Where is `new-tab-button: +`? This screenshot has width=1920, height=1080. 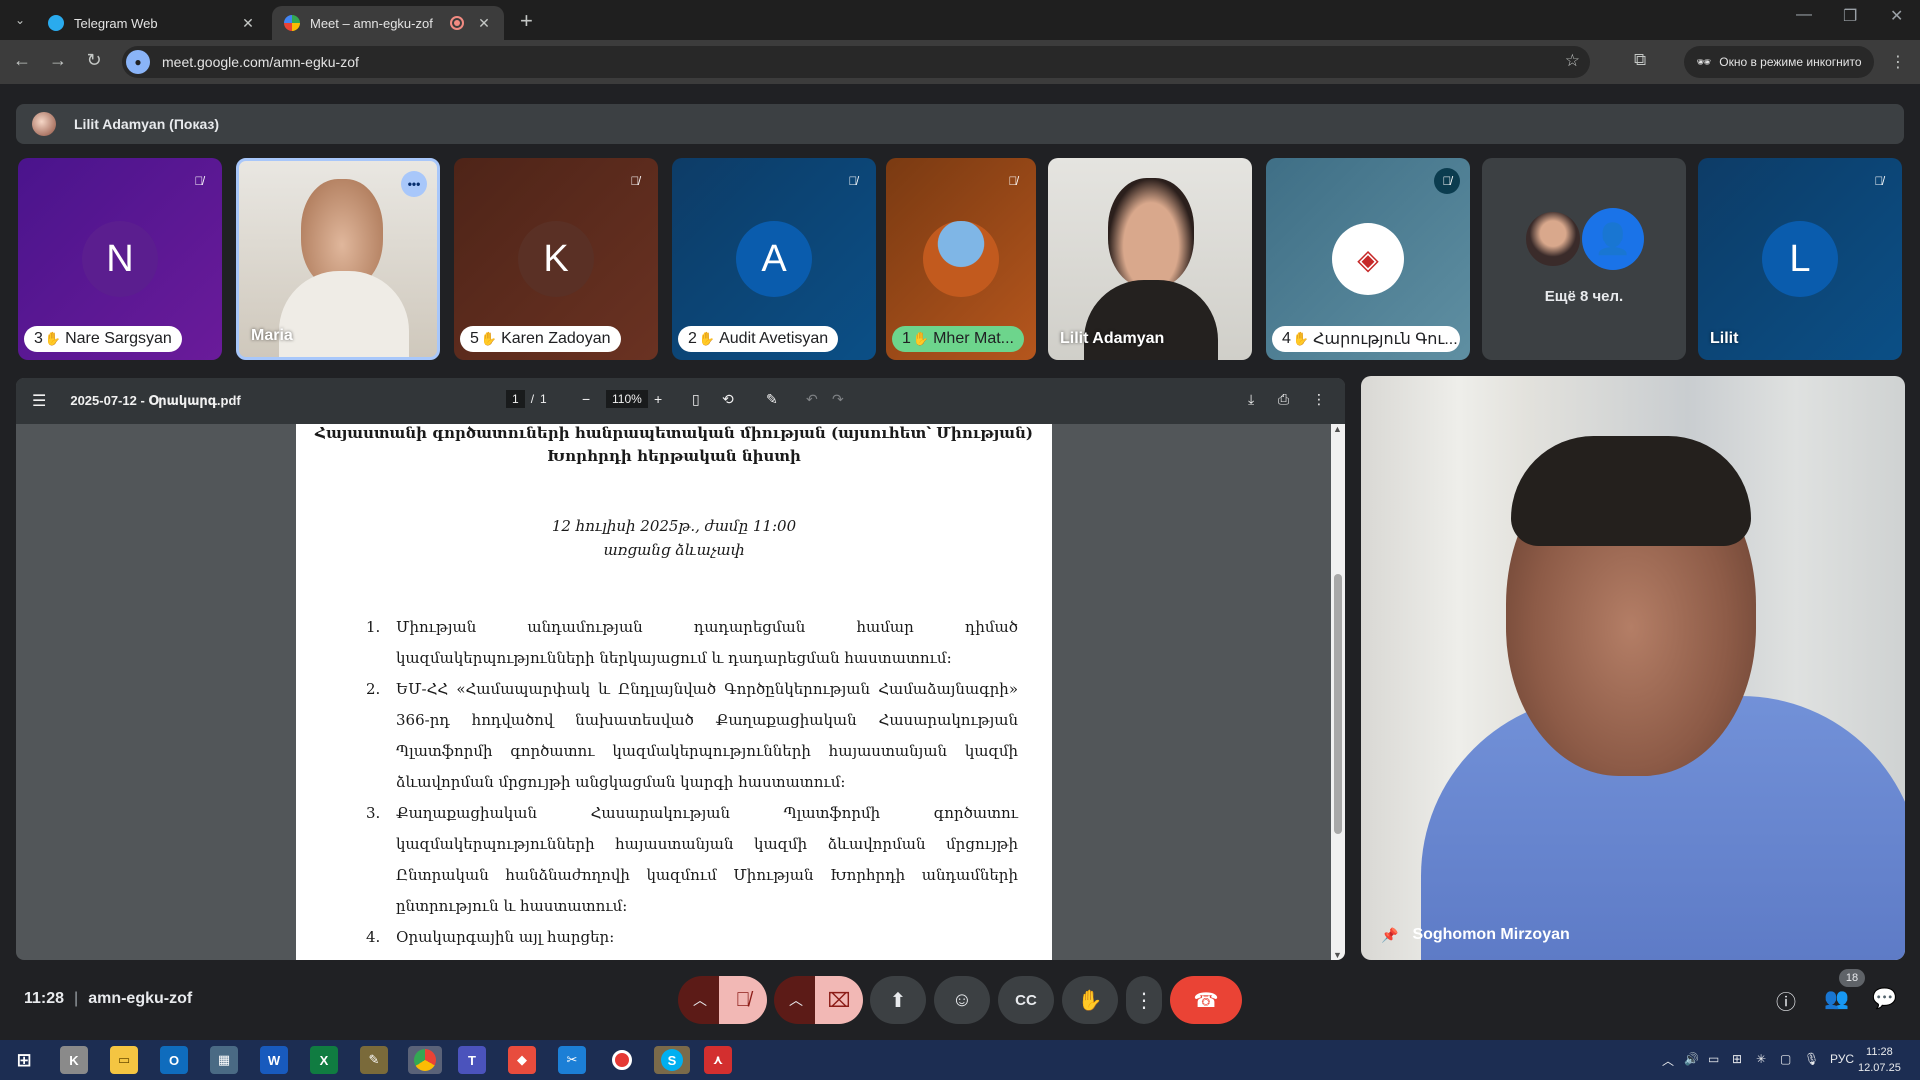 new-tab-button: + is located at coordinates (526, 21).